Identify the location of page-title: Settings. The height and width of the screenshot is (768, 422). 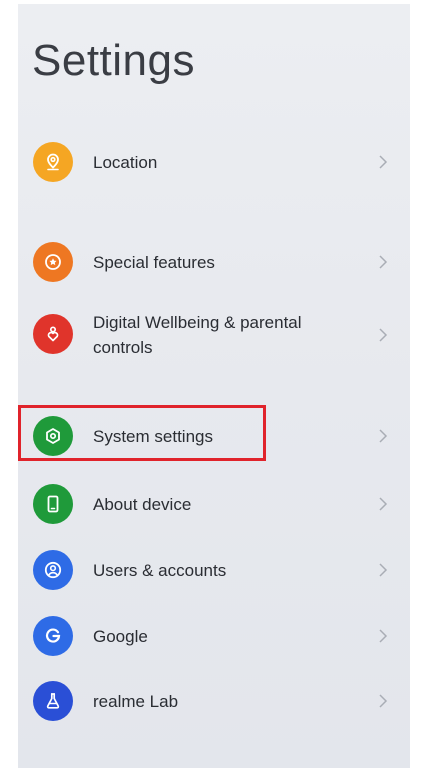
(113, 60).